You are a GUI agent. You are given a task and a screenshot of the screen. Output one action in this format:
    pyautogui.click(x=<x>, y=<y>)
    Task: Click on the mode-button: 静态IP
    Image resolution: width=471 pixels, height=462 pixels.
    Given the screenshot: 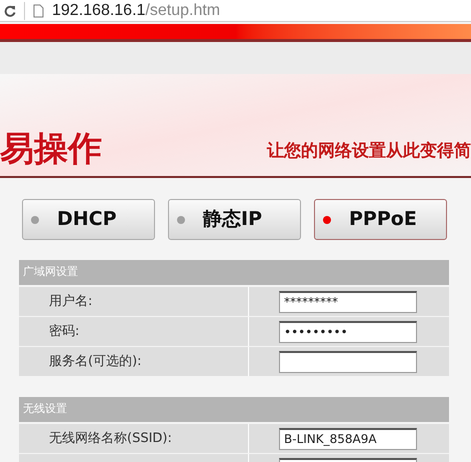 What is the action you would take?
    pyautogui.click(x=234, y=219)
    